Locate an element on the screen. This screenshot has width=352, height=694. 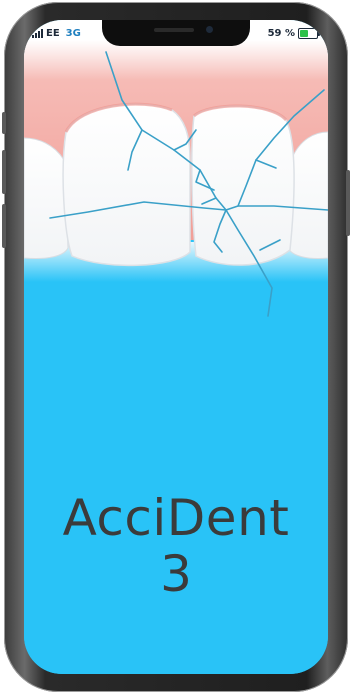
speaker-grille is located at coordinates (174, 30).